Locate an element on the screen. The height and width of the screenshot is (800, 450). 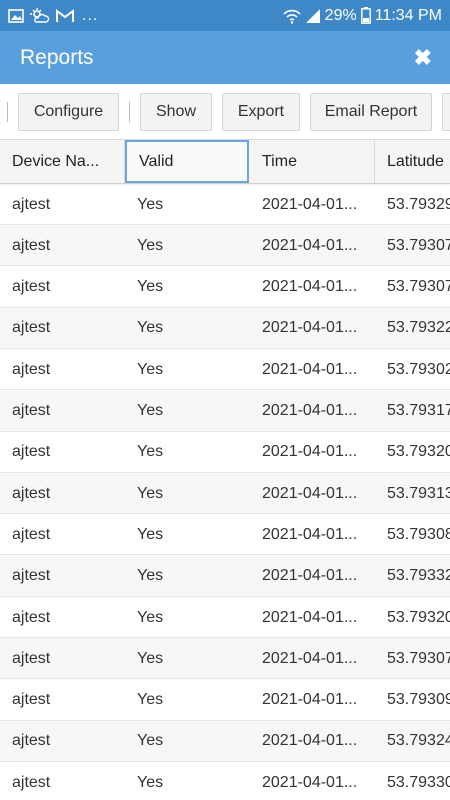
table-row: ajtest Yes 2021-04-01... 53.79309 is located at coordinates (225, 700).